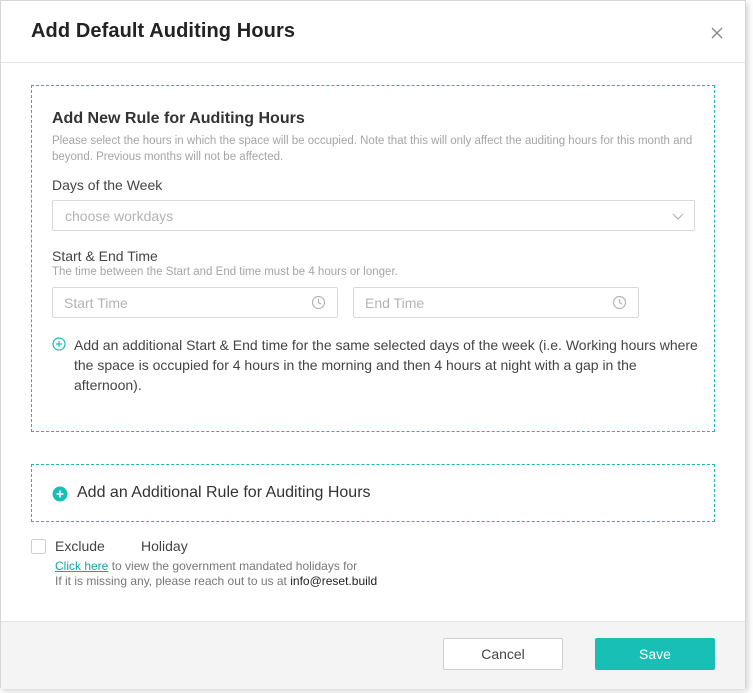 The image size is (753, 693). What do you see at coordinates (164, 546) in the screenshot?
I see `holiday-label: Holiday` at bounding box center [164, 546].